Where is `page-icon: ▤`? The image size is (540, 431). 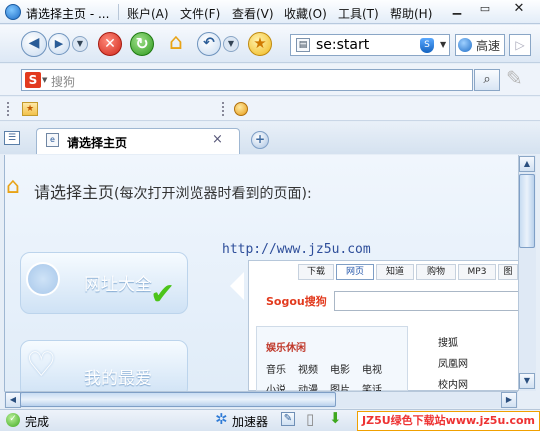 page-icon: ▤ is located at coordinates (303, 45).